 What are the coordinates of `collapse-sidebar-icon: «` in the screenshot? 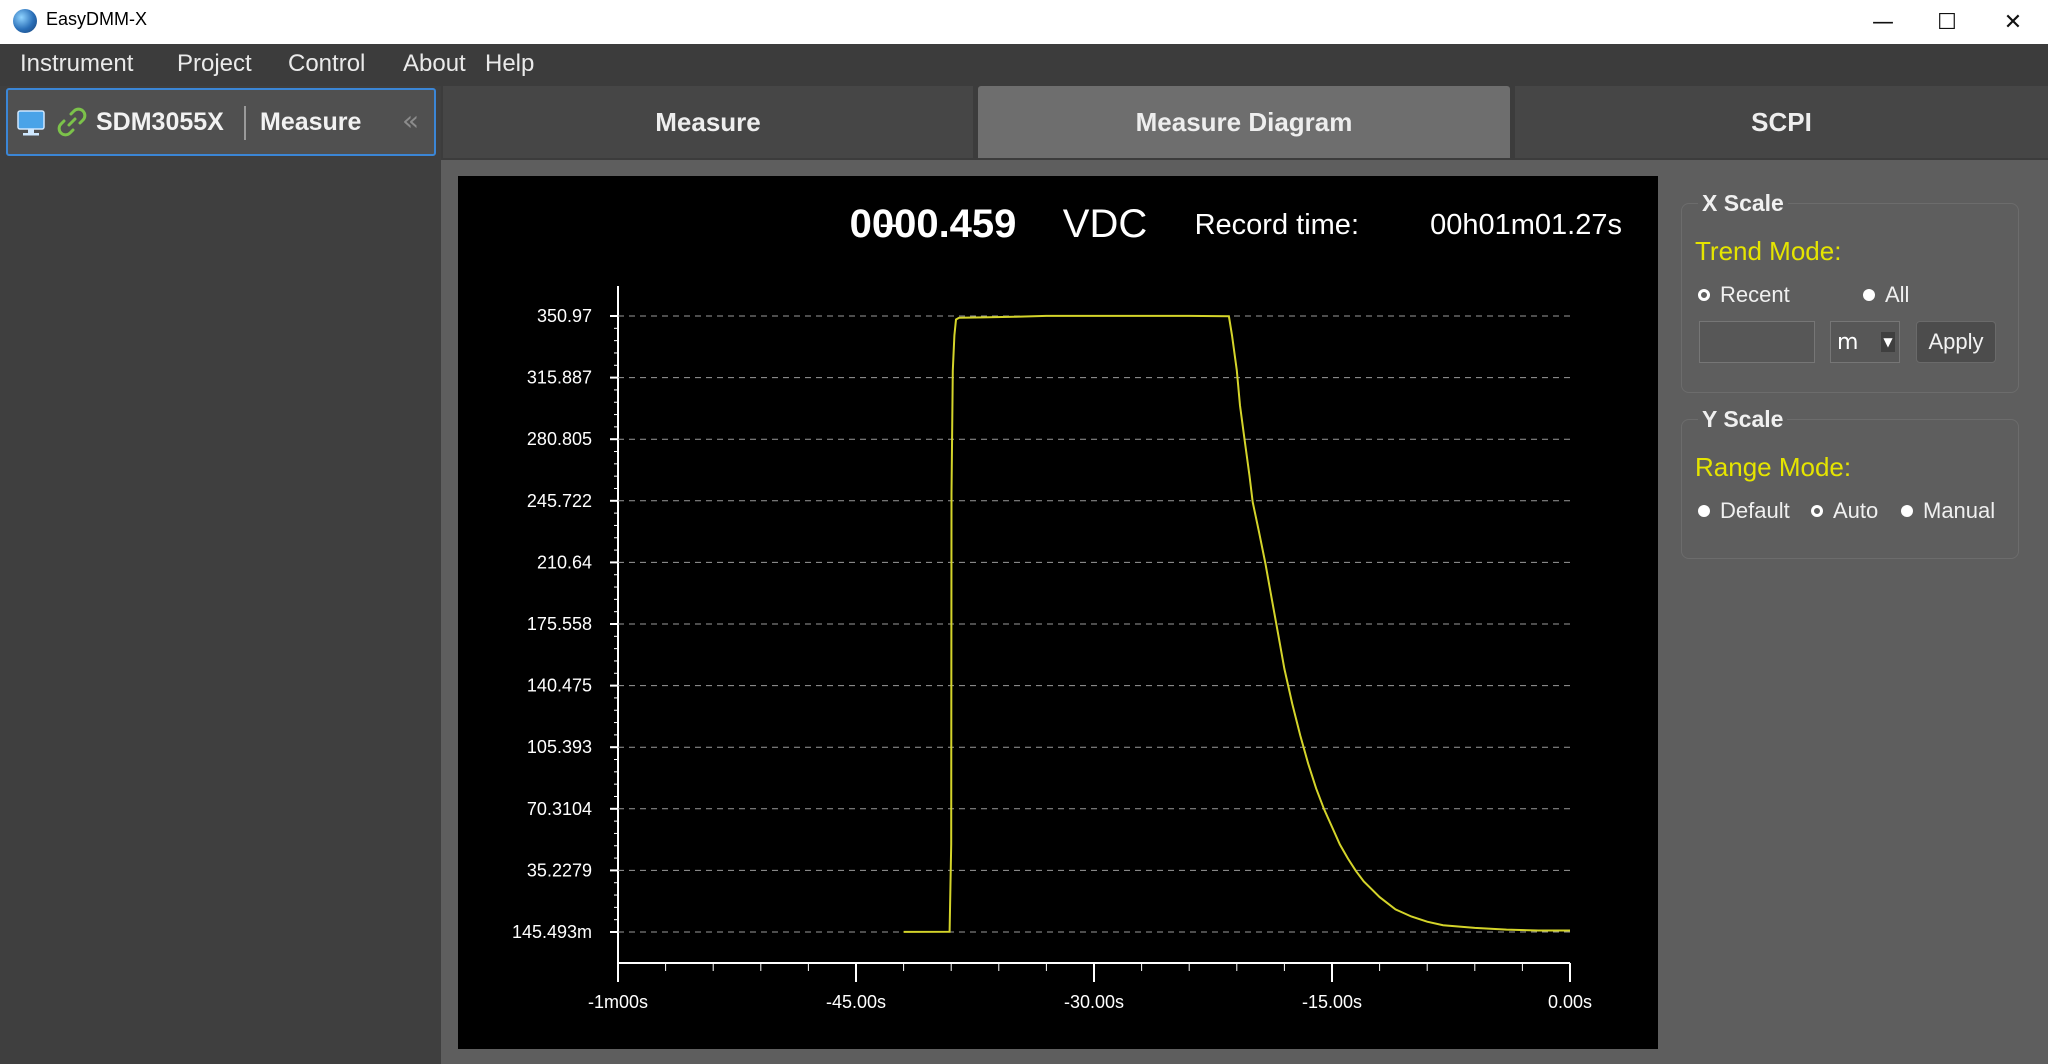 It's located at (410, 120).